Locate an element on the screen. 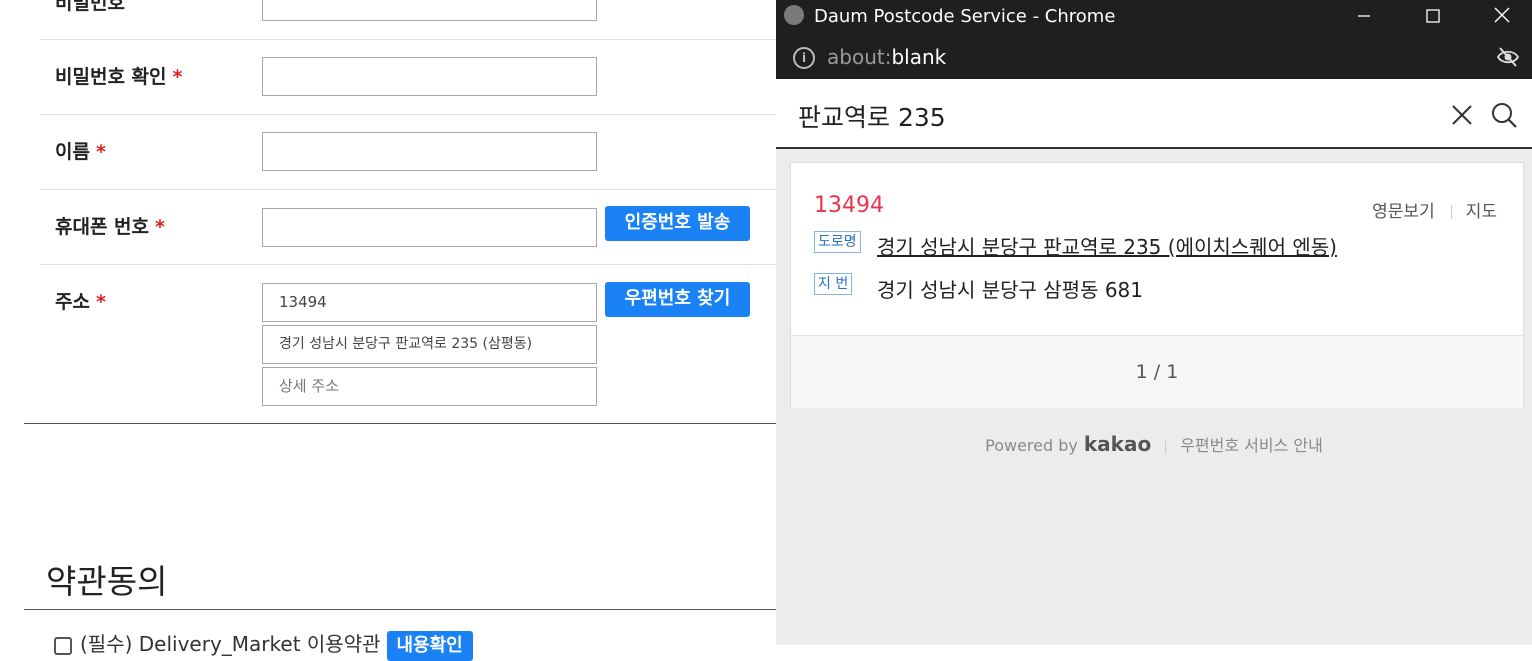 The height and width of the screenshot is (661, 1532). close-window-button is located at coordinates (1502, 16).